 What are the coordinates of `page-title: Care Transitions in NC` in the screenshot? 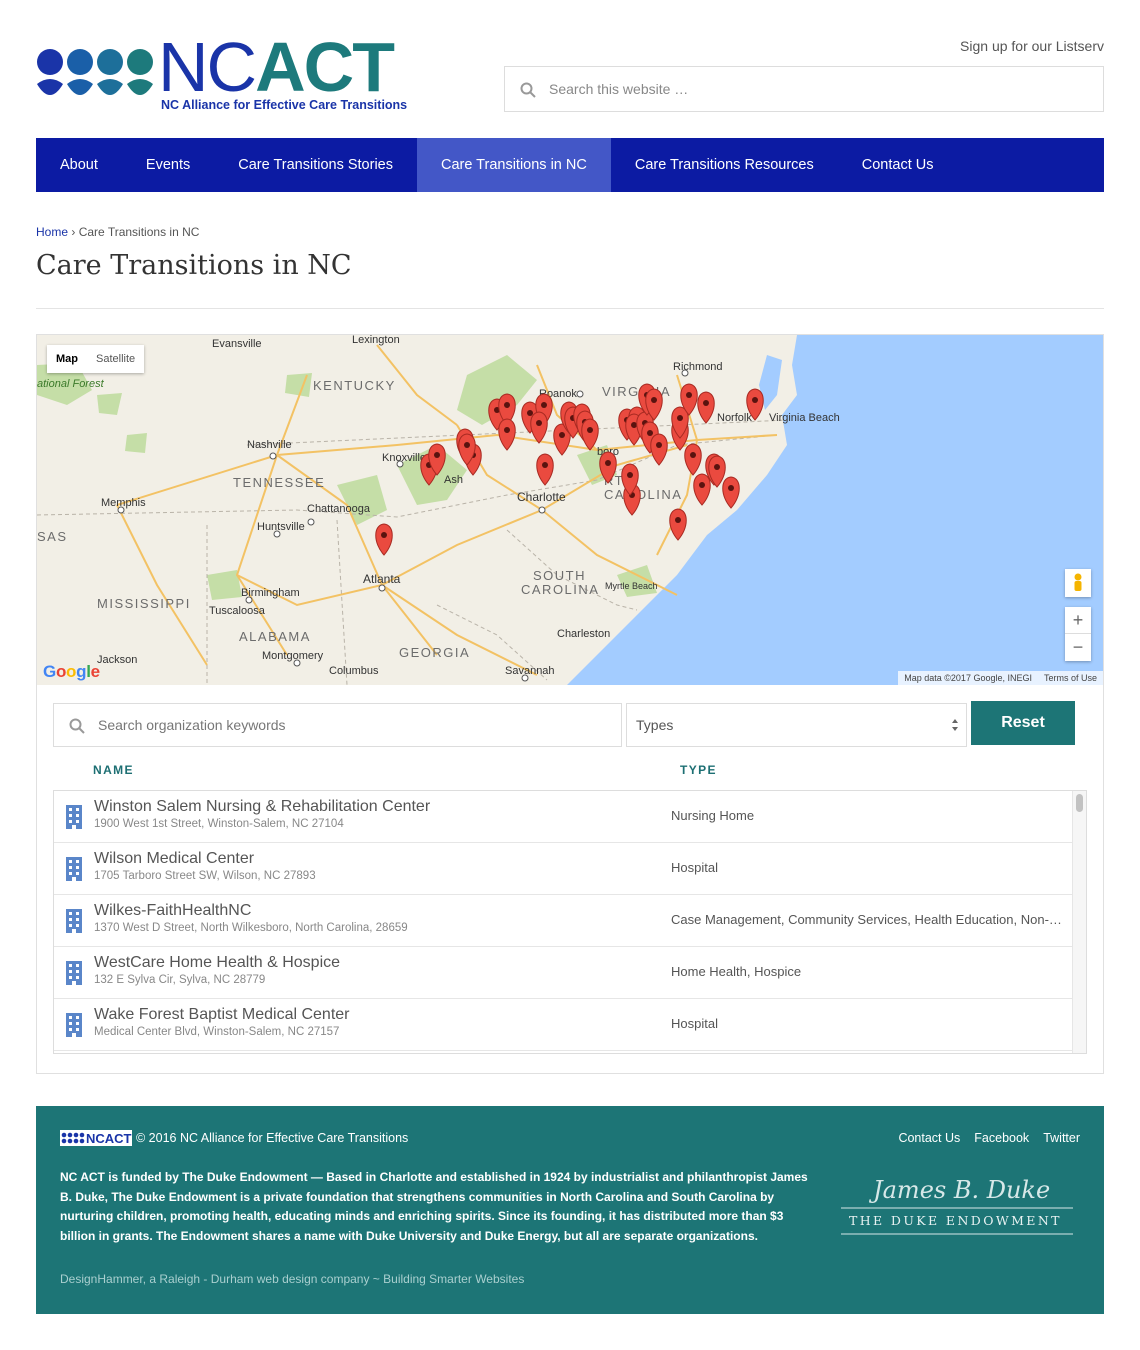 It's located at (194, 265).